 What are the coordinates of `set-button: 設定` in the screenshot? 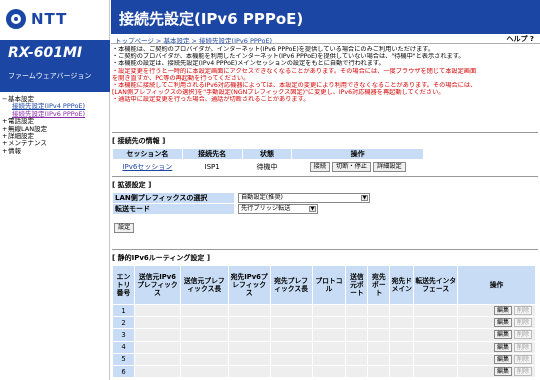 It's located at (124, 228).